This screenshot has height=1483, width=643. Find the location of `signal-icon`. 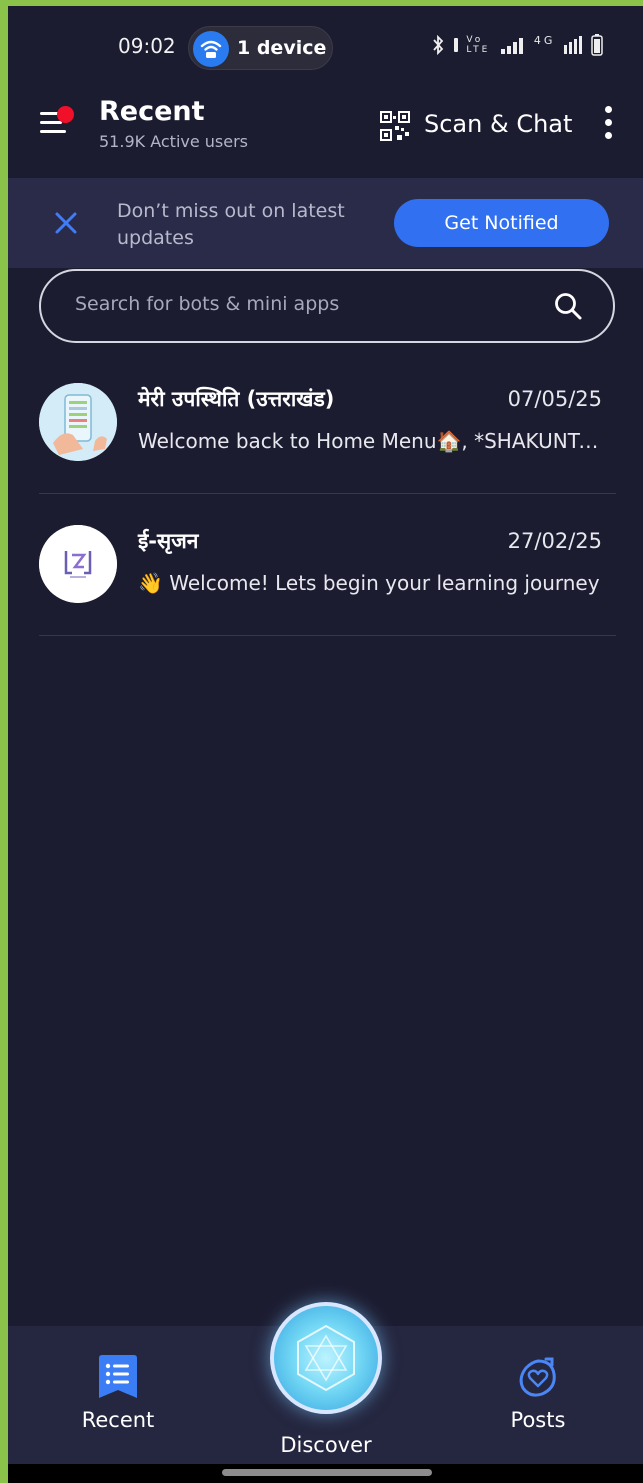

signal-icon is located at coordinates (512, 46).